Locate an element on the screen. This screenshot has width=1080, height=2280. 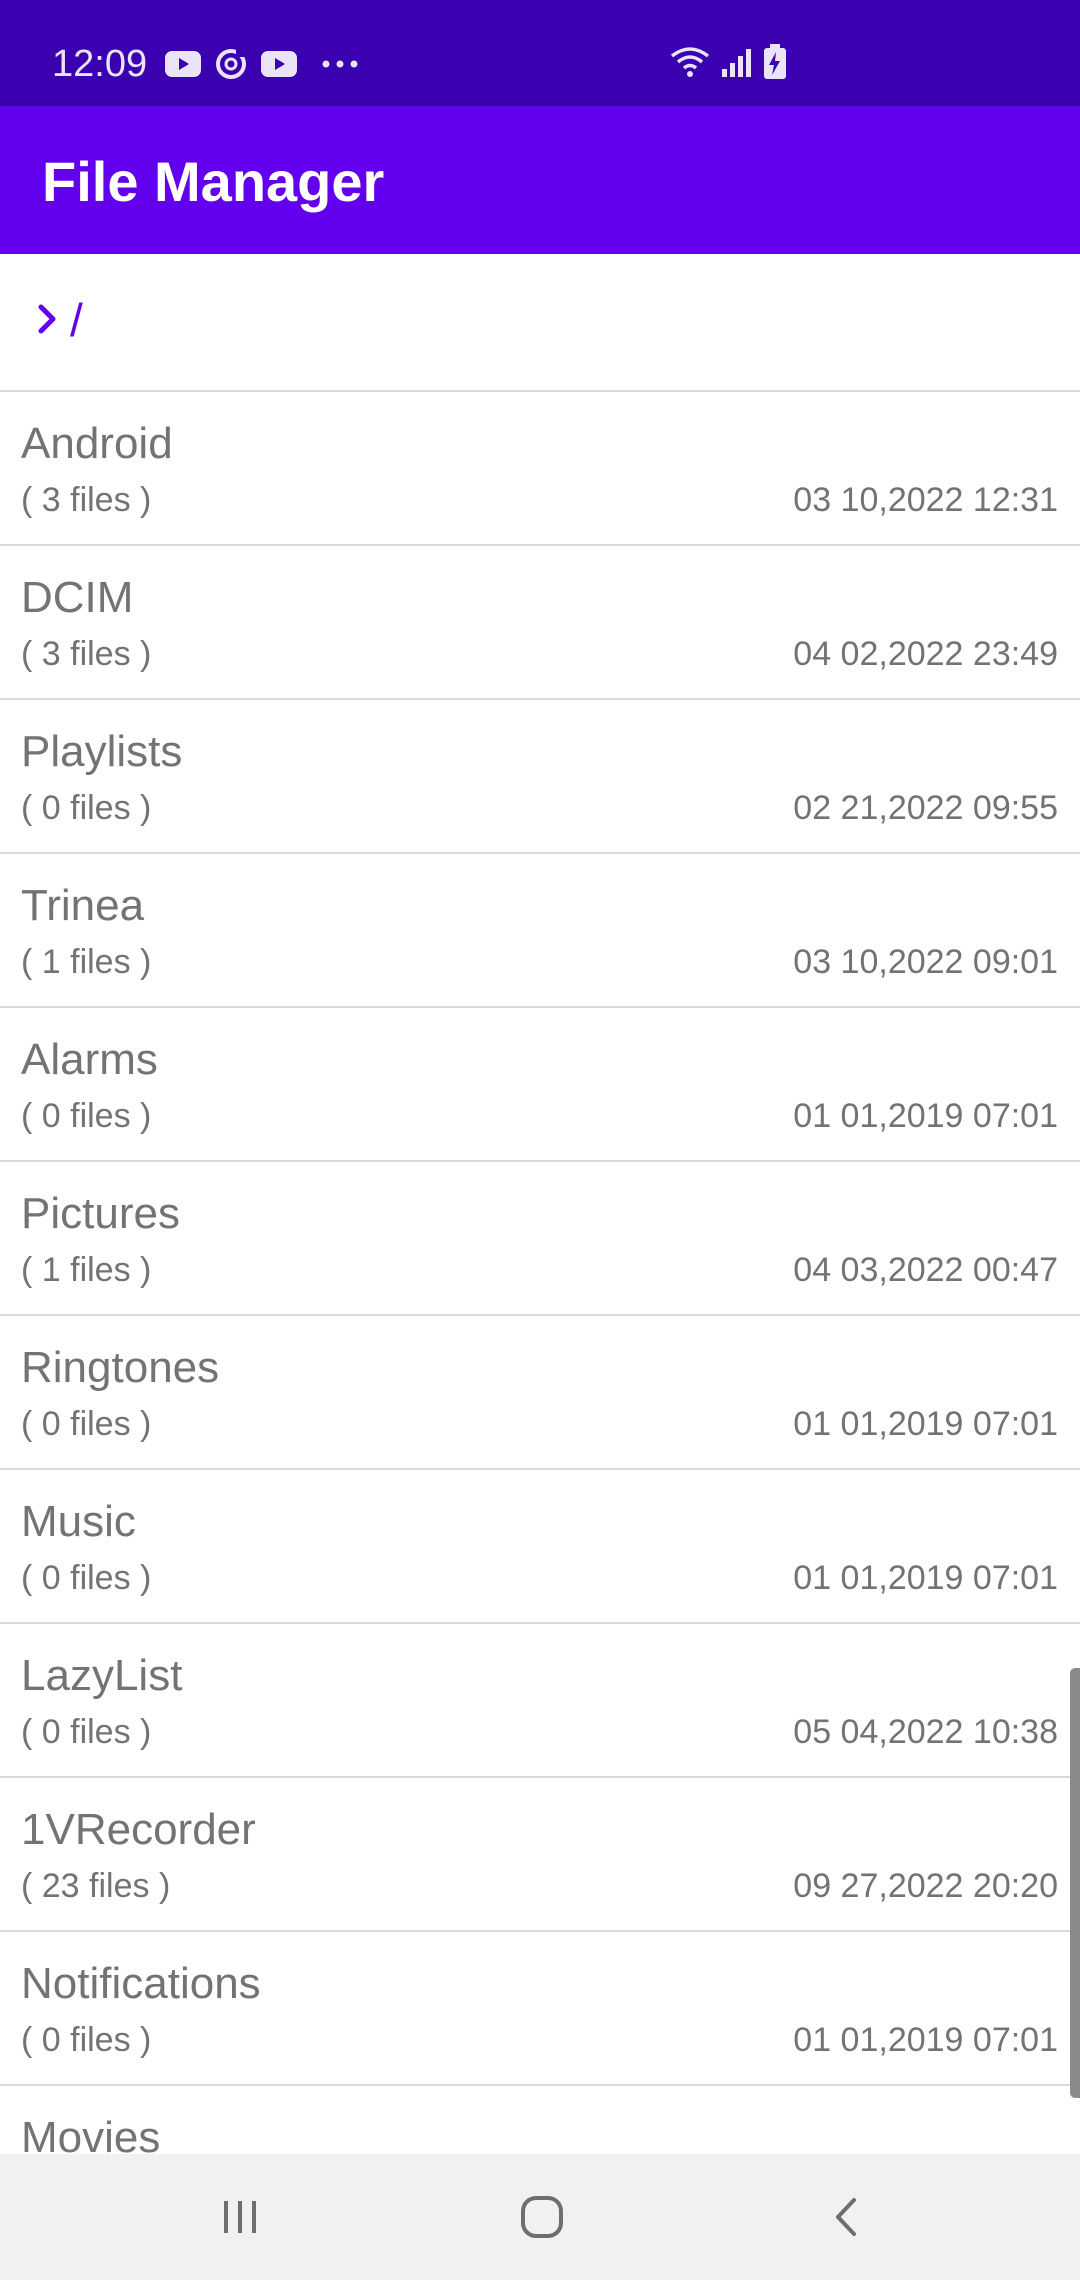
list-item: Playlists ( 0 files ) 02 21,2022 09:55 is located at coordinates (540, 777).